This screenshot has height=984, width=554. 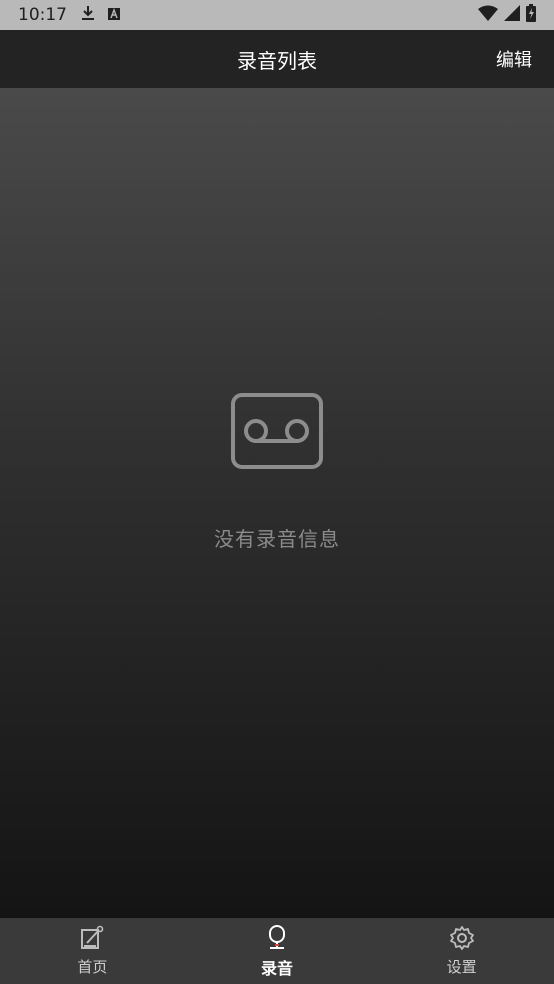 What do you see at coordinates (462, 940) in the screenshot?
I see `gear-icon` at bounding box center [462, 940].